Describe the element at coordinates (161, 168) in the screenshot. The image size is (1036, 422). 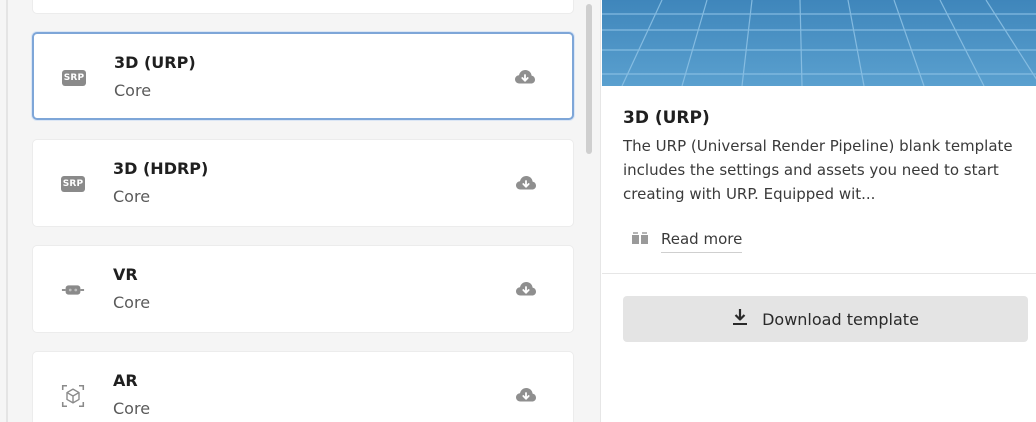
I see `template-title: 3D (HDRP)` at that location.